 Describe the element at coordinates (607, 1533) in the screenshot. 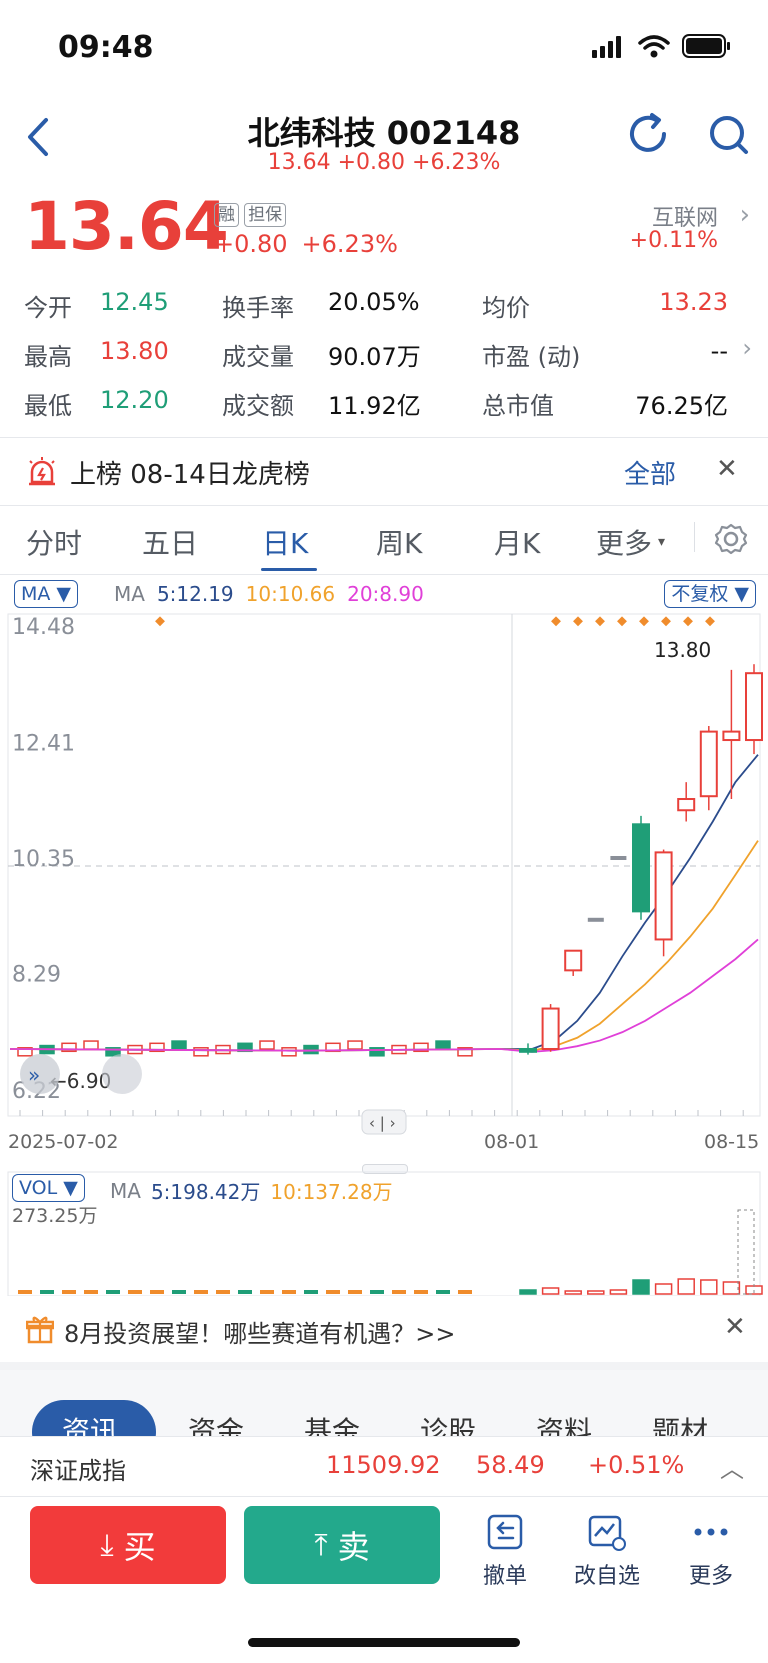

I see `edit-watchlist-icon` at that location.